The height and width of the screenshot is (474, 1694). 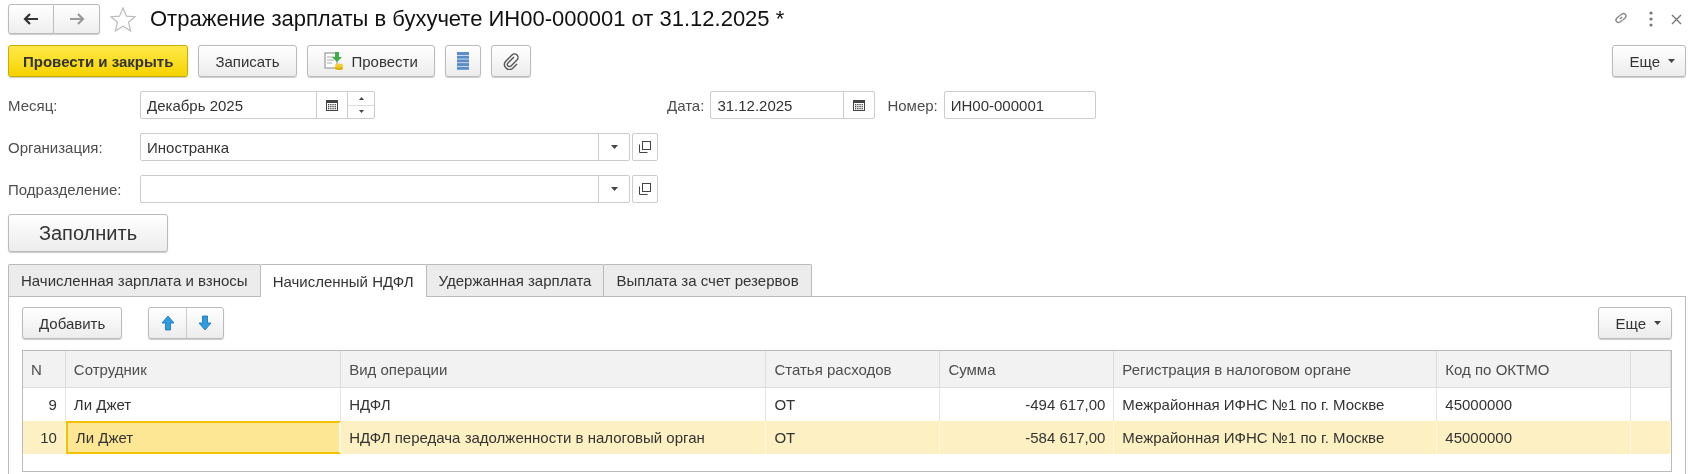 What do you see at coordinates (44, 369) in the screenshot?
I see `column-header: N` at bounding box center [44, 369].